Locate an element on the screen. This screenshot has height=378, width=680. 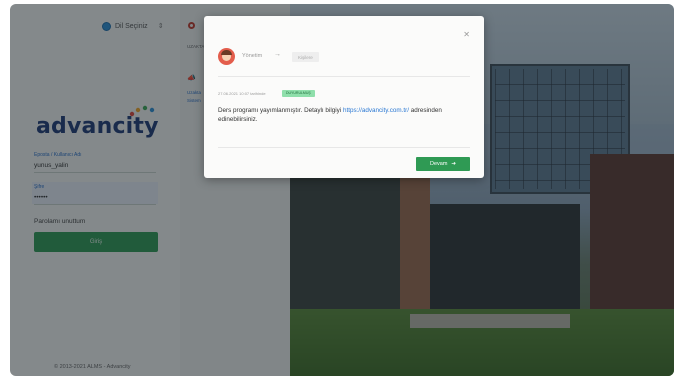
avatar is located at coordinates (226, 56).